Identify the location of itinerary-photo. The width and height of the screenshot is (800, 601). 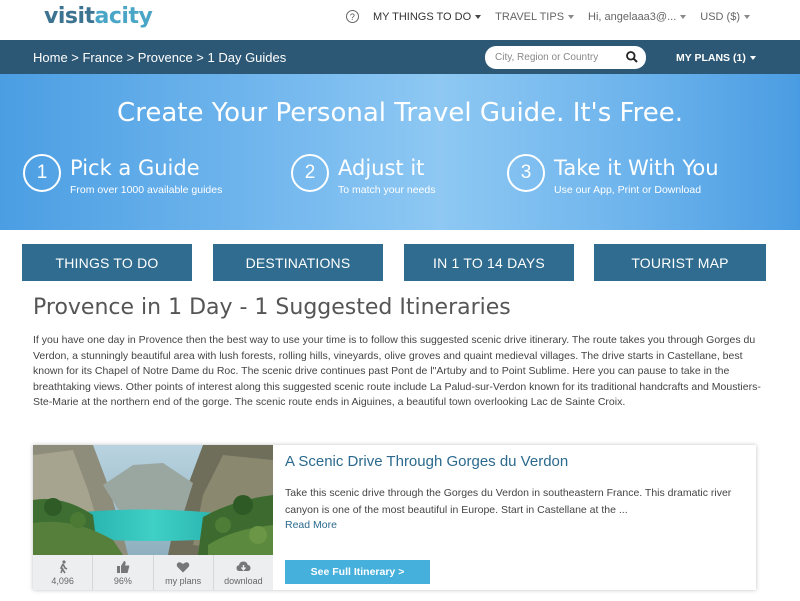
(153, 500).